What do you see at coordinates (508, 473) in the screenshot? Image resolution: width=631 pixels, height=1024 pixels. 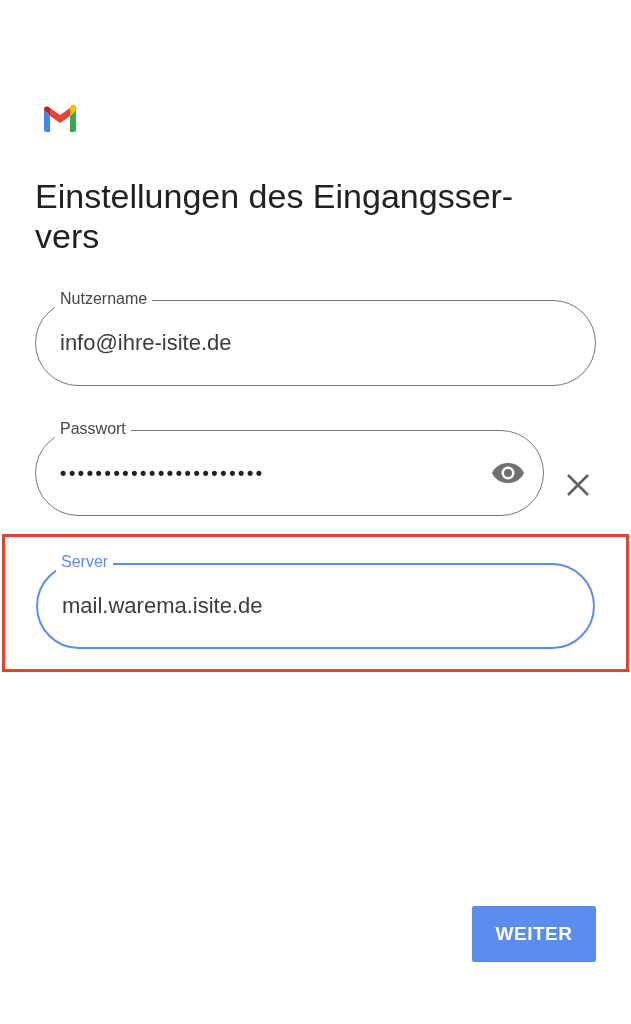 I see `eye-icon` at bounding box center [508, 473].